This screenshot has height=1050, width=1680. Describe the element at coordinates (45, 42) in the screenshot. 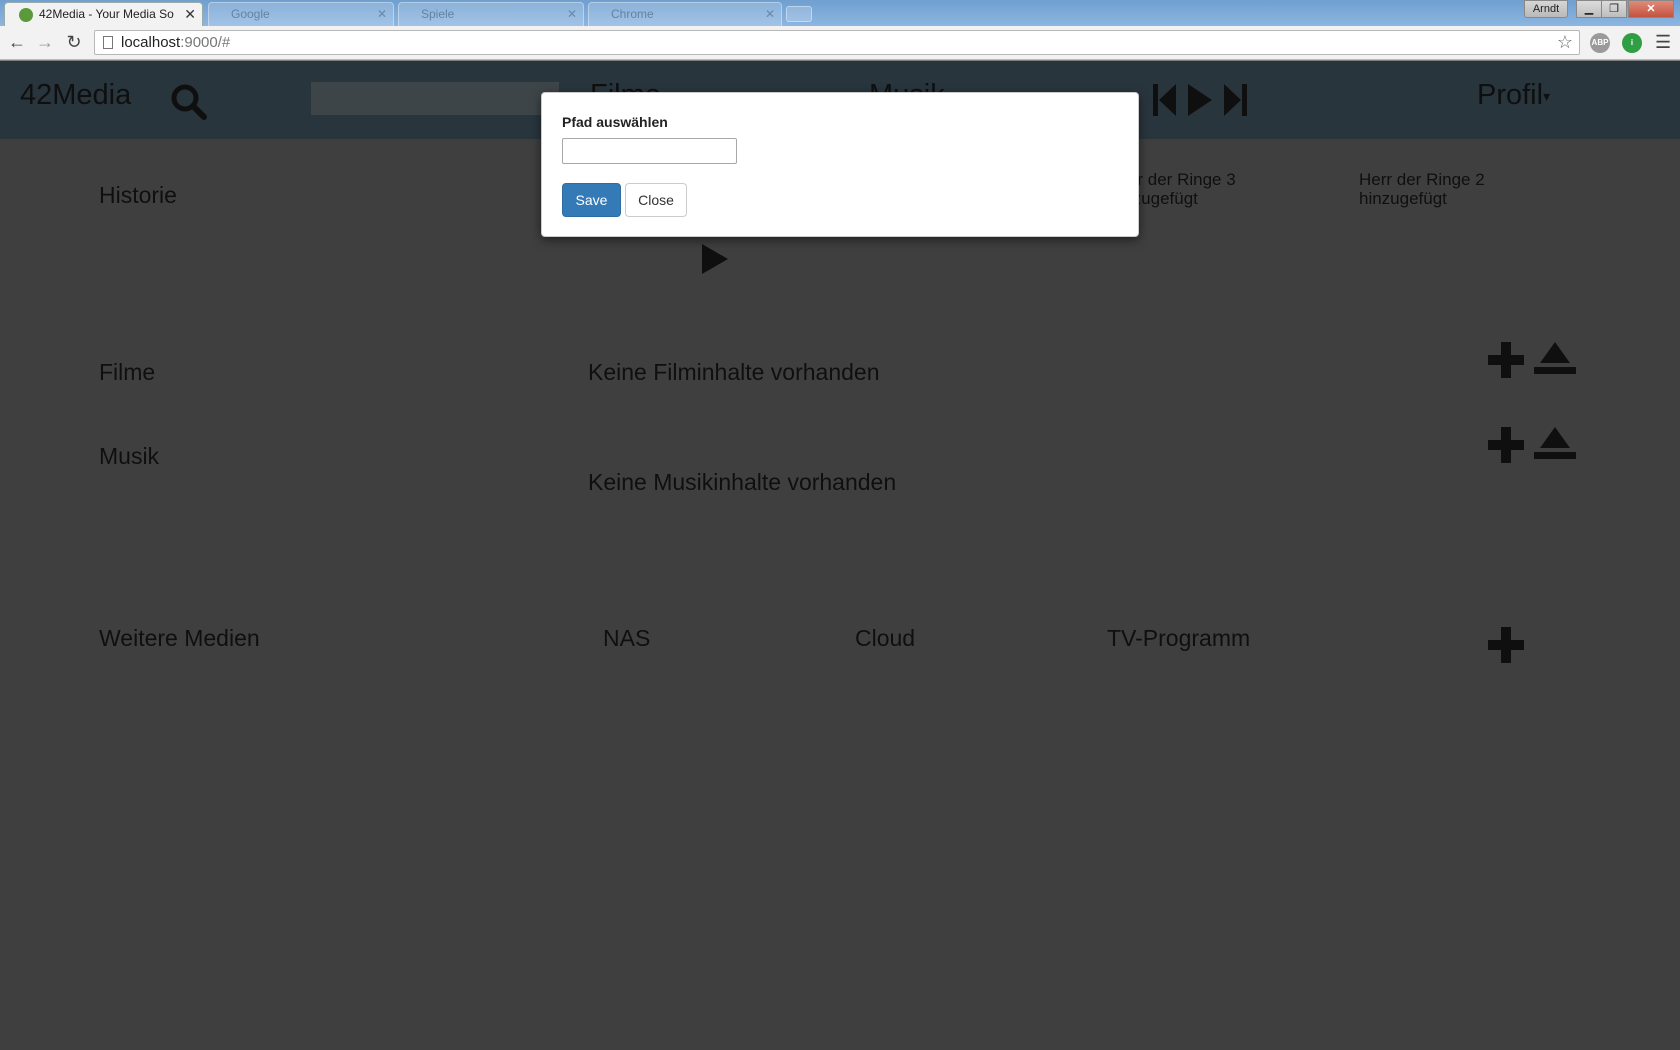

I see `forward-arrow-icon: →` at that location.